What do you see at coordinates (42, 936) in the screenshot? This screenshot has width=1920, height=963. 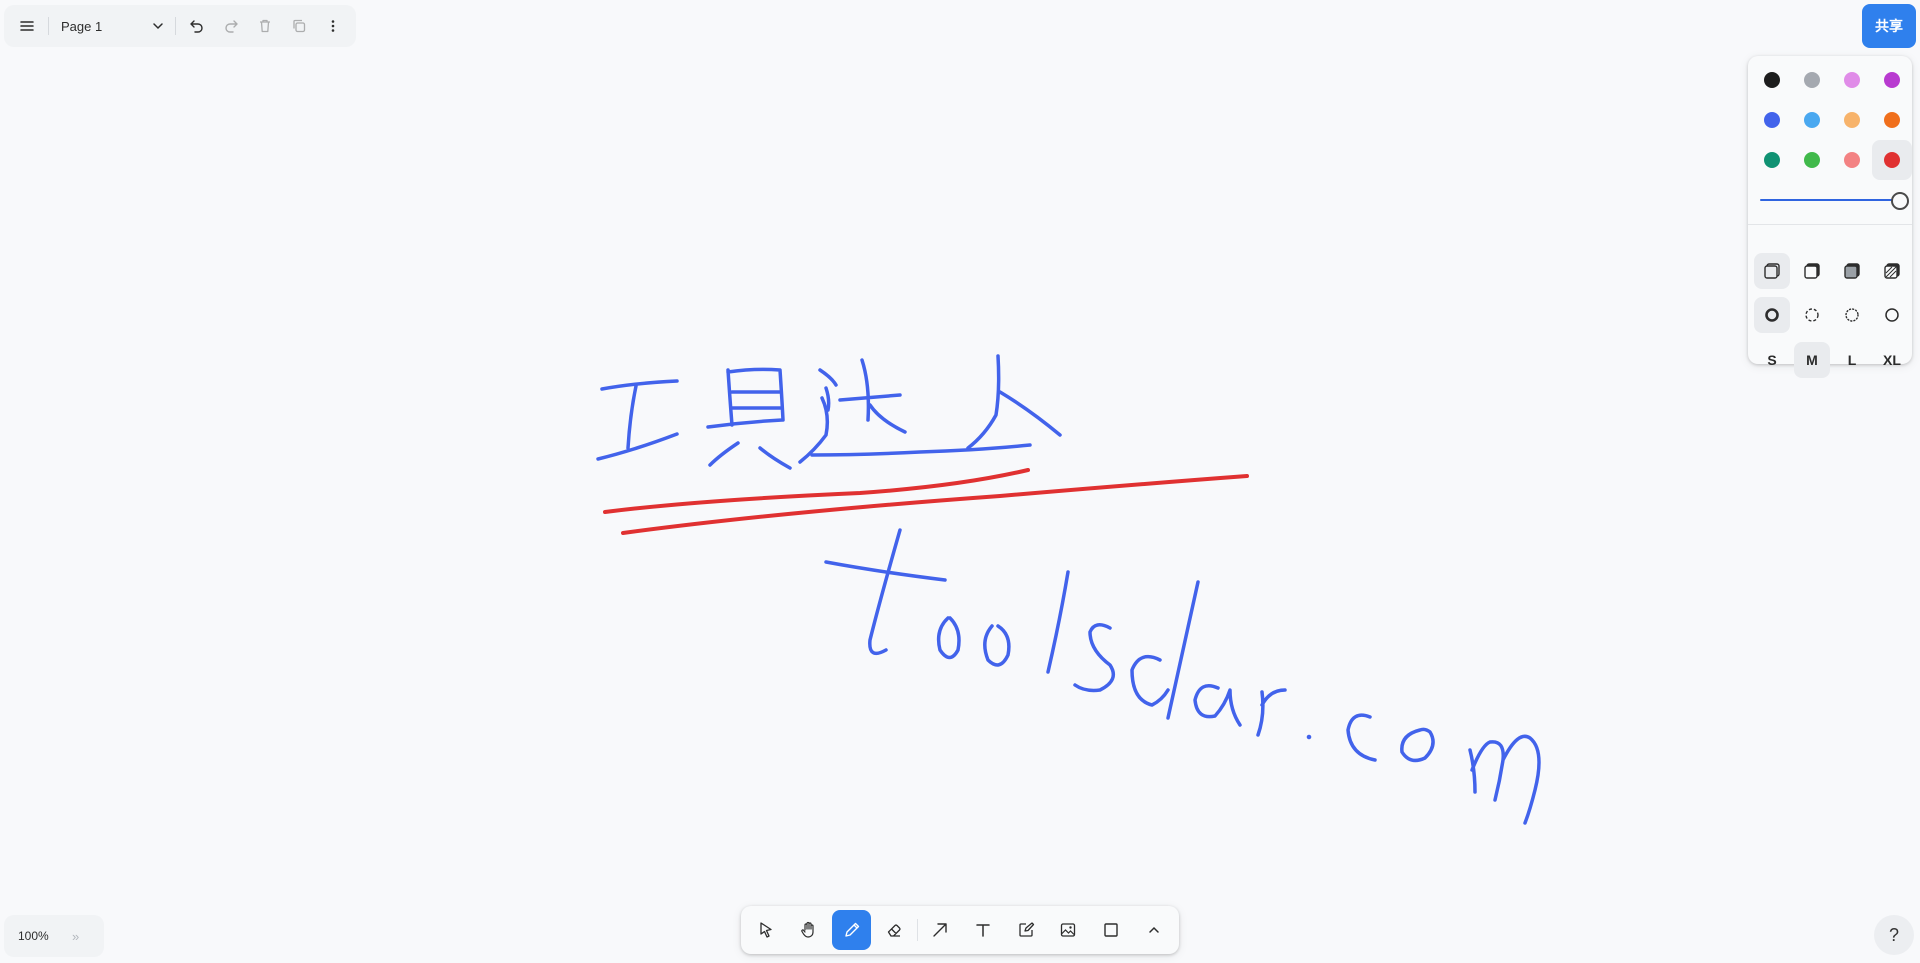 I see `zoom-level: 100%` at bounding box center [42, 936].